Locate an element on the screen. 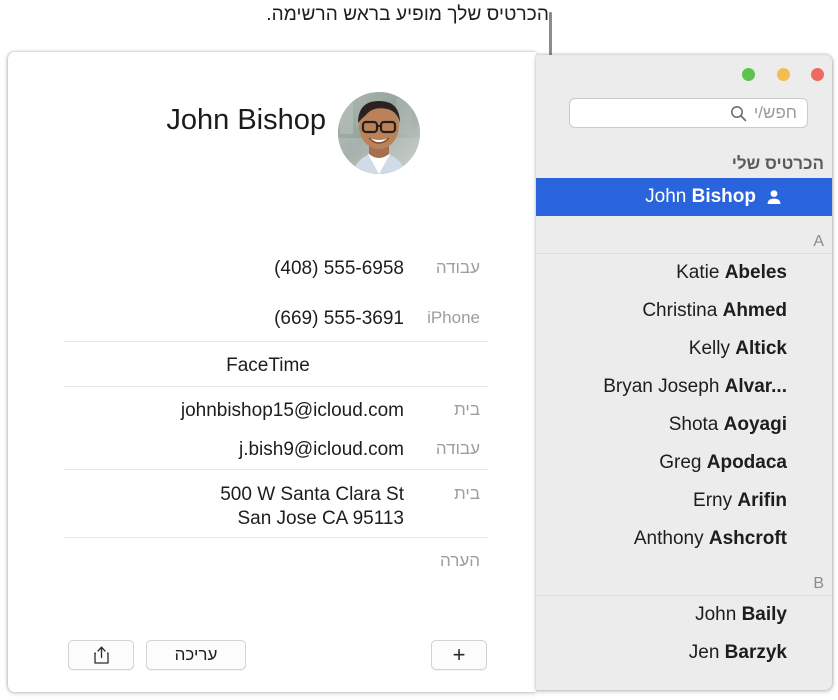  contact-last-name: Barzyk is located at coordinates (755, 652).